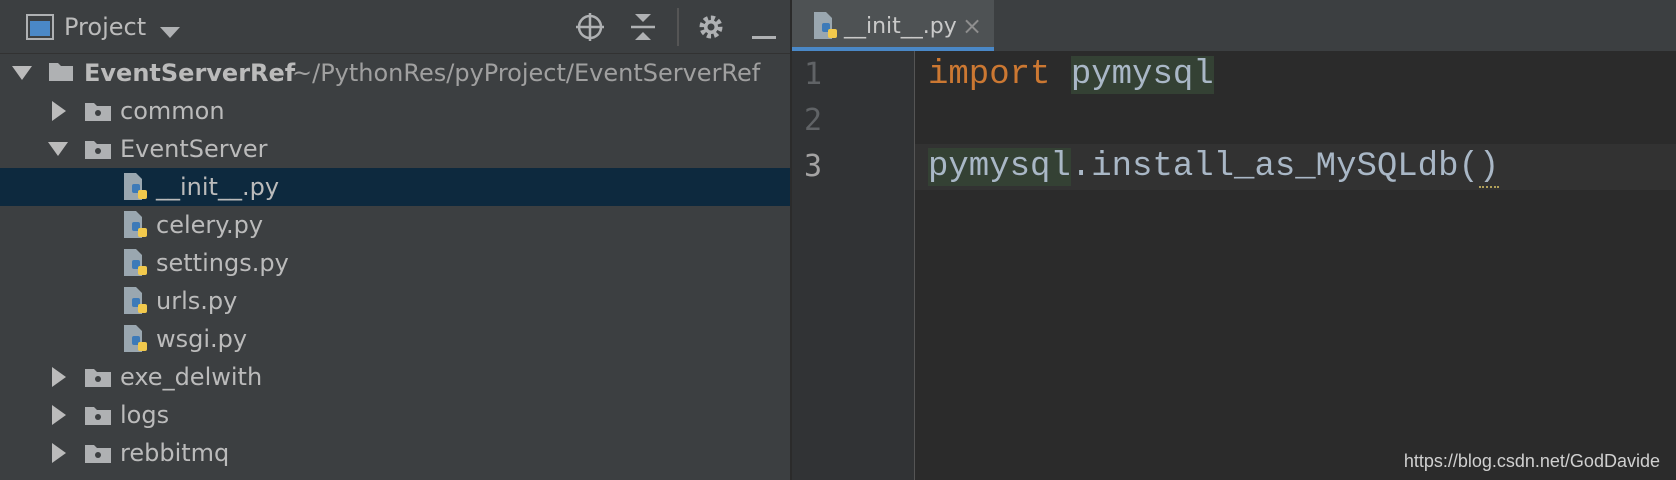 The height and width of the screenshot is (480, 1676). I want to click on tree-item-label: logs, so click(145, 415).